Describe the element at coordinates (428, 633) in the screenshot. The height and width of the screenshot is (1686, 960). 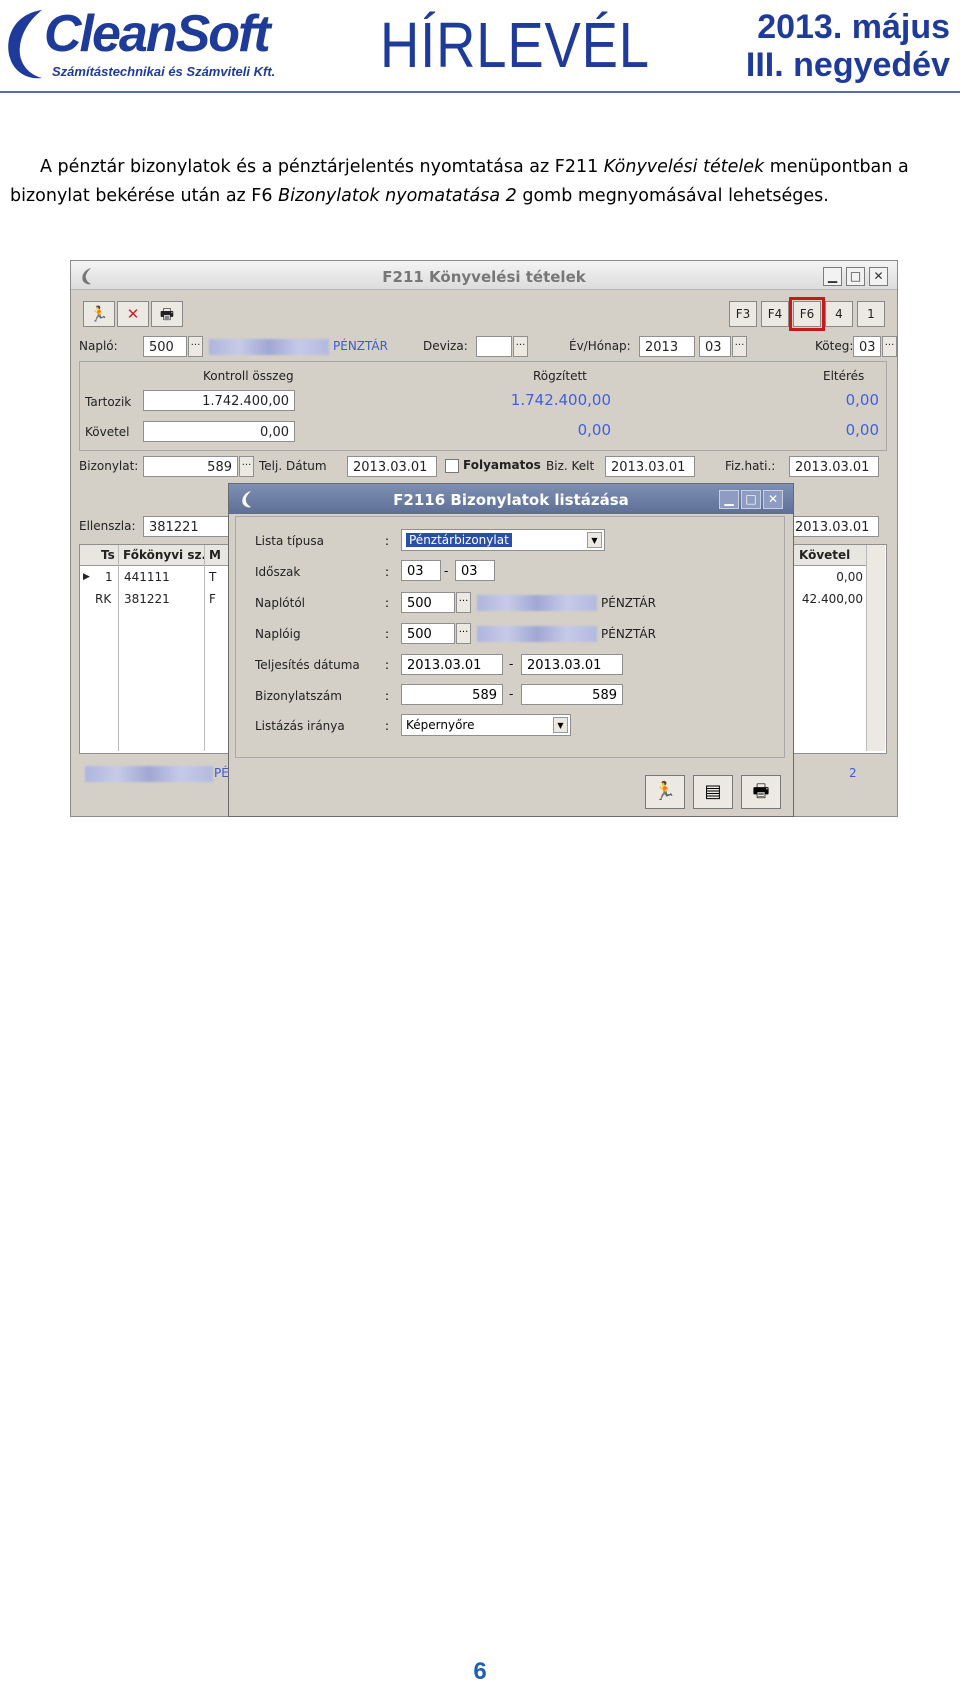
I see `naploig-field: 500` at that location.